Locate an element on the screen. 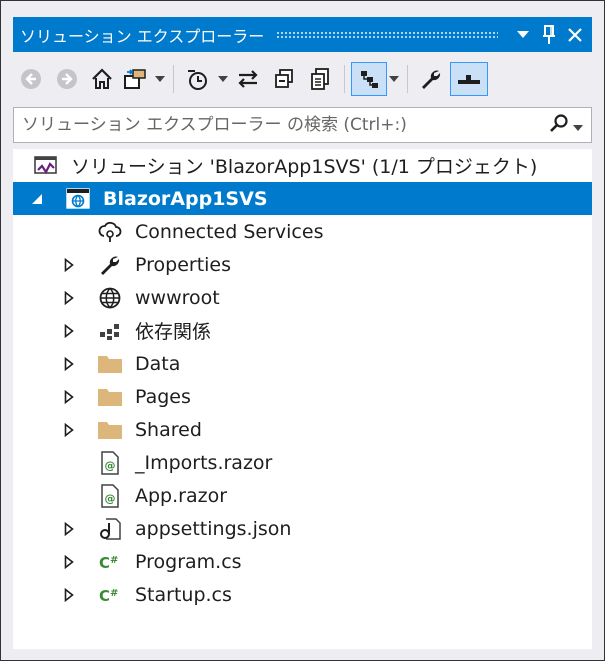 The width and height of the screenshot is (605, 661). tree-item-label: Pages is located at coordinates (163, 396).